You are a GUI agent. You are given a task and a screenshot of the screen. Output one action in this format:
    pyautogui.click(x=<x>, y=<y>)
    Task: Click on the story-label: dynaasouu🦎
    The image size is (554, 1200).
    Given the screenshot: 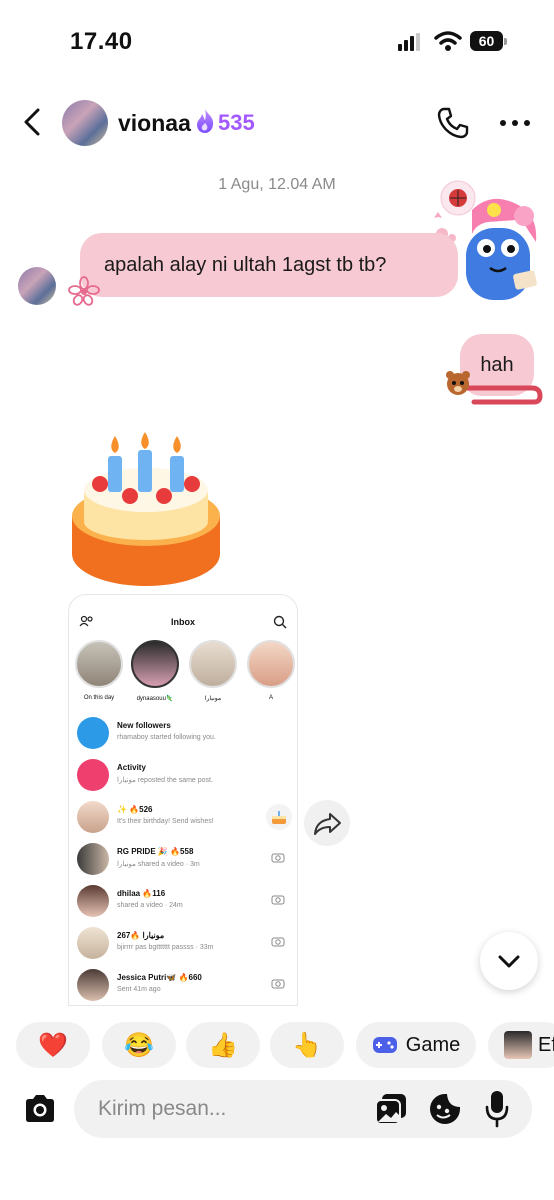 What is the action you would take?
    pyautogui.click(x=155, y=699)
    